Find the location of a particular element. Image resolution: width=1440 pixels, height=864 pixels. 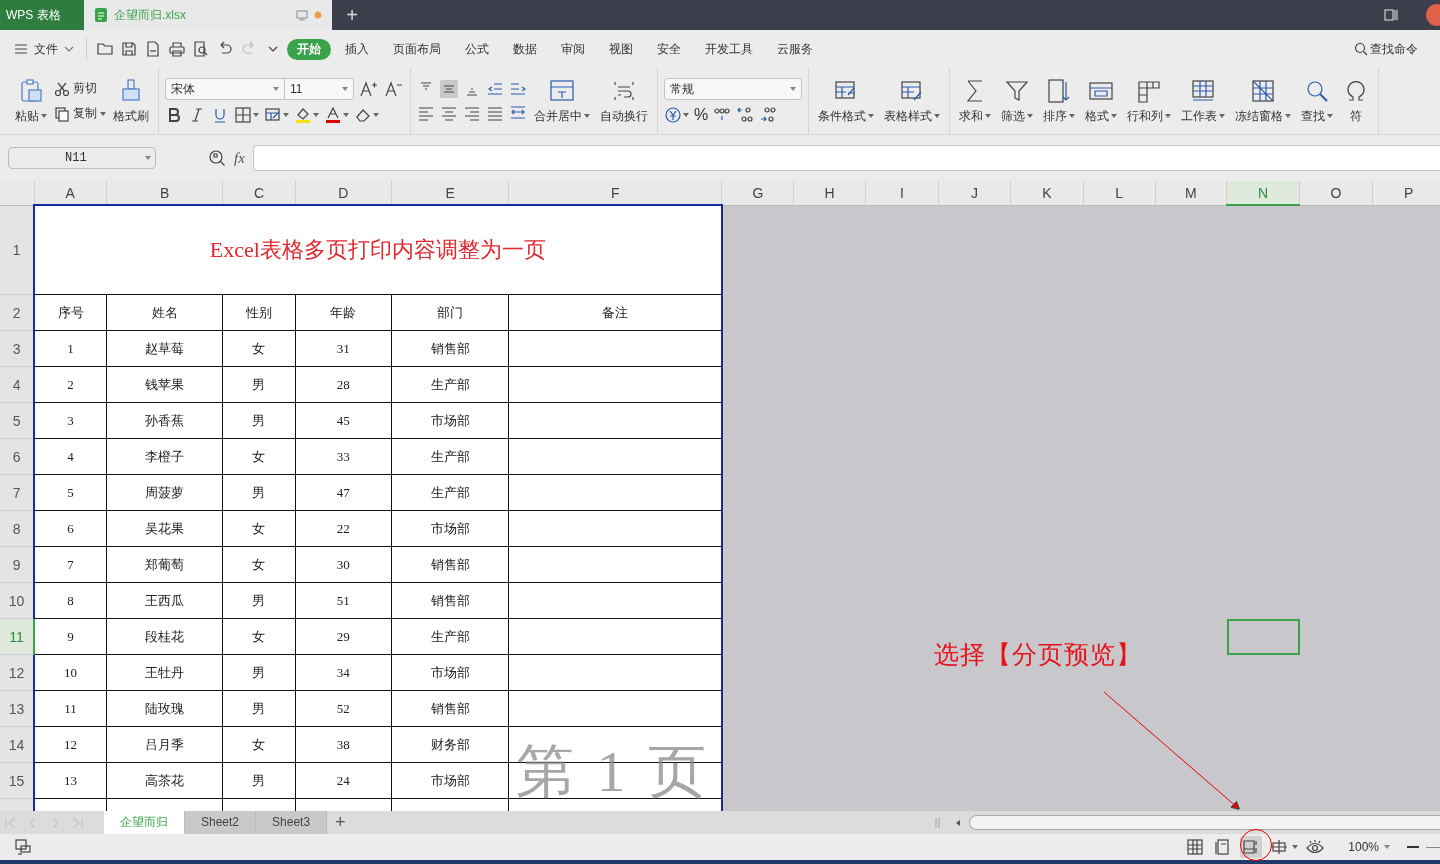

increase-font-icon is located at coordinates (369, 89).